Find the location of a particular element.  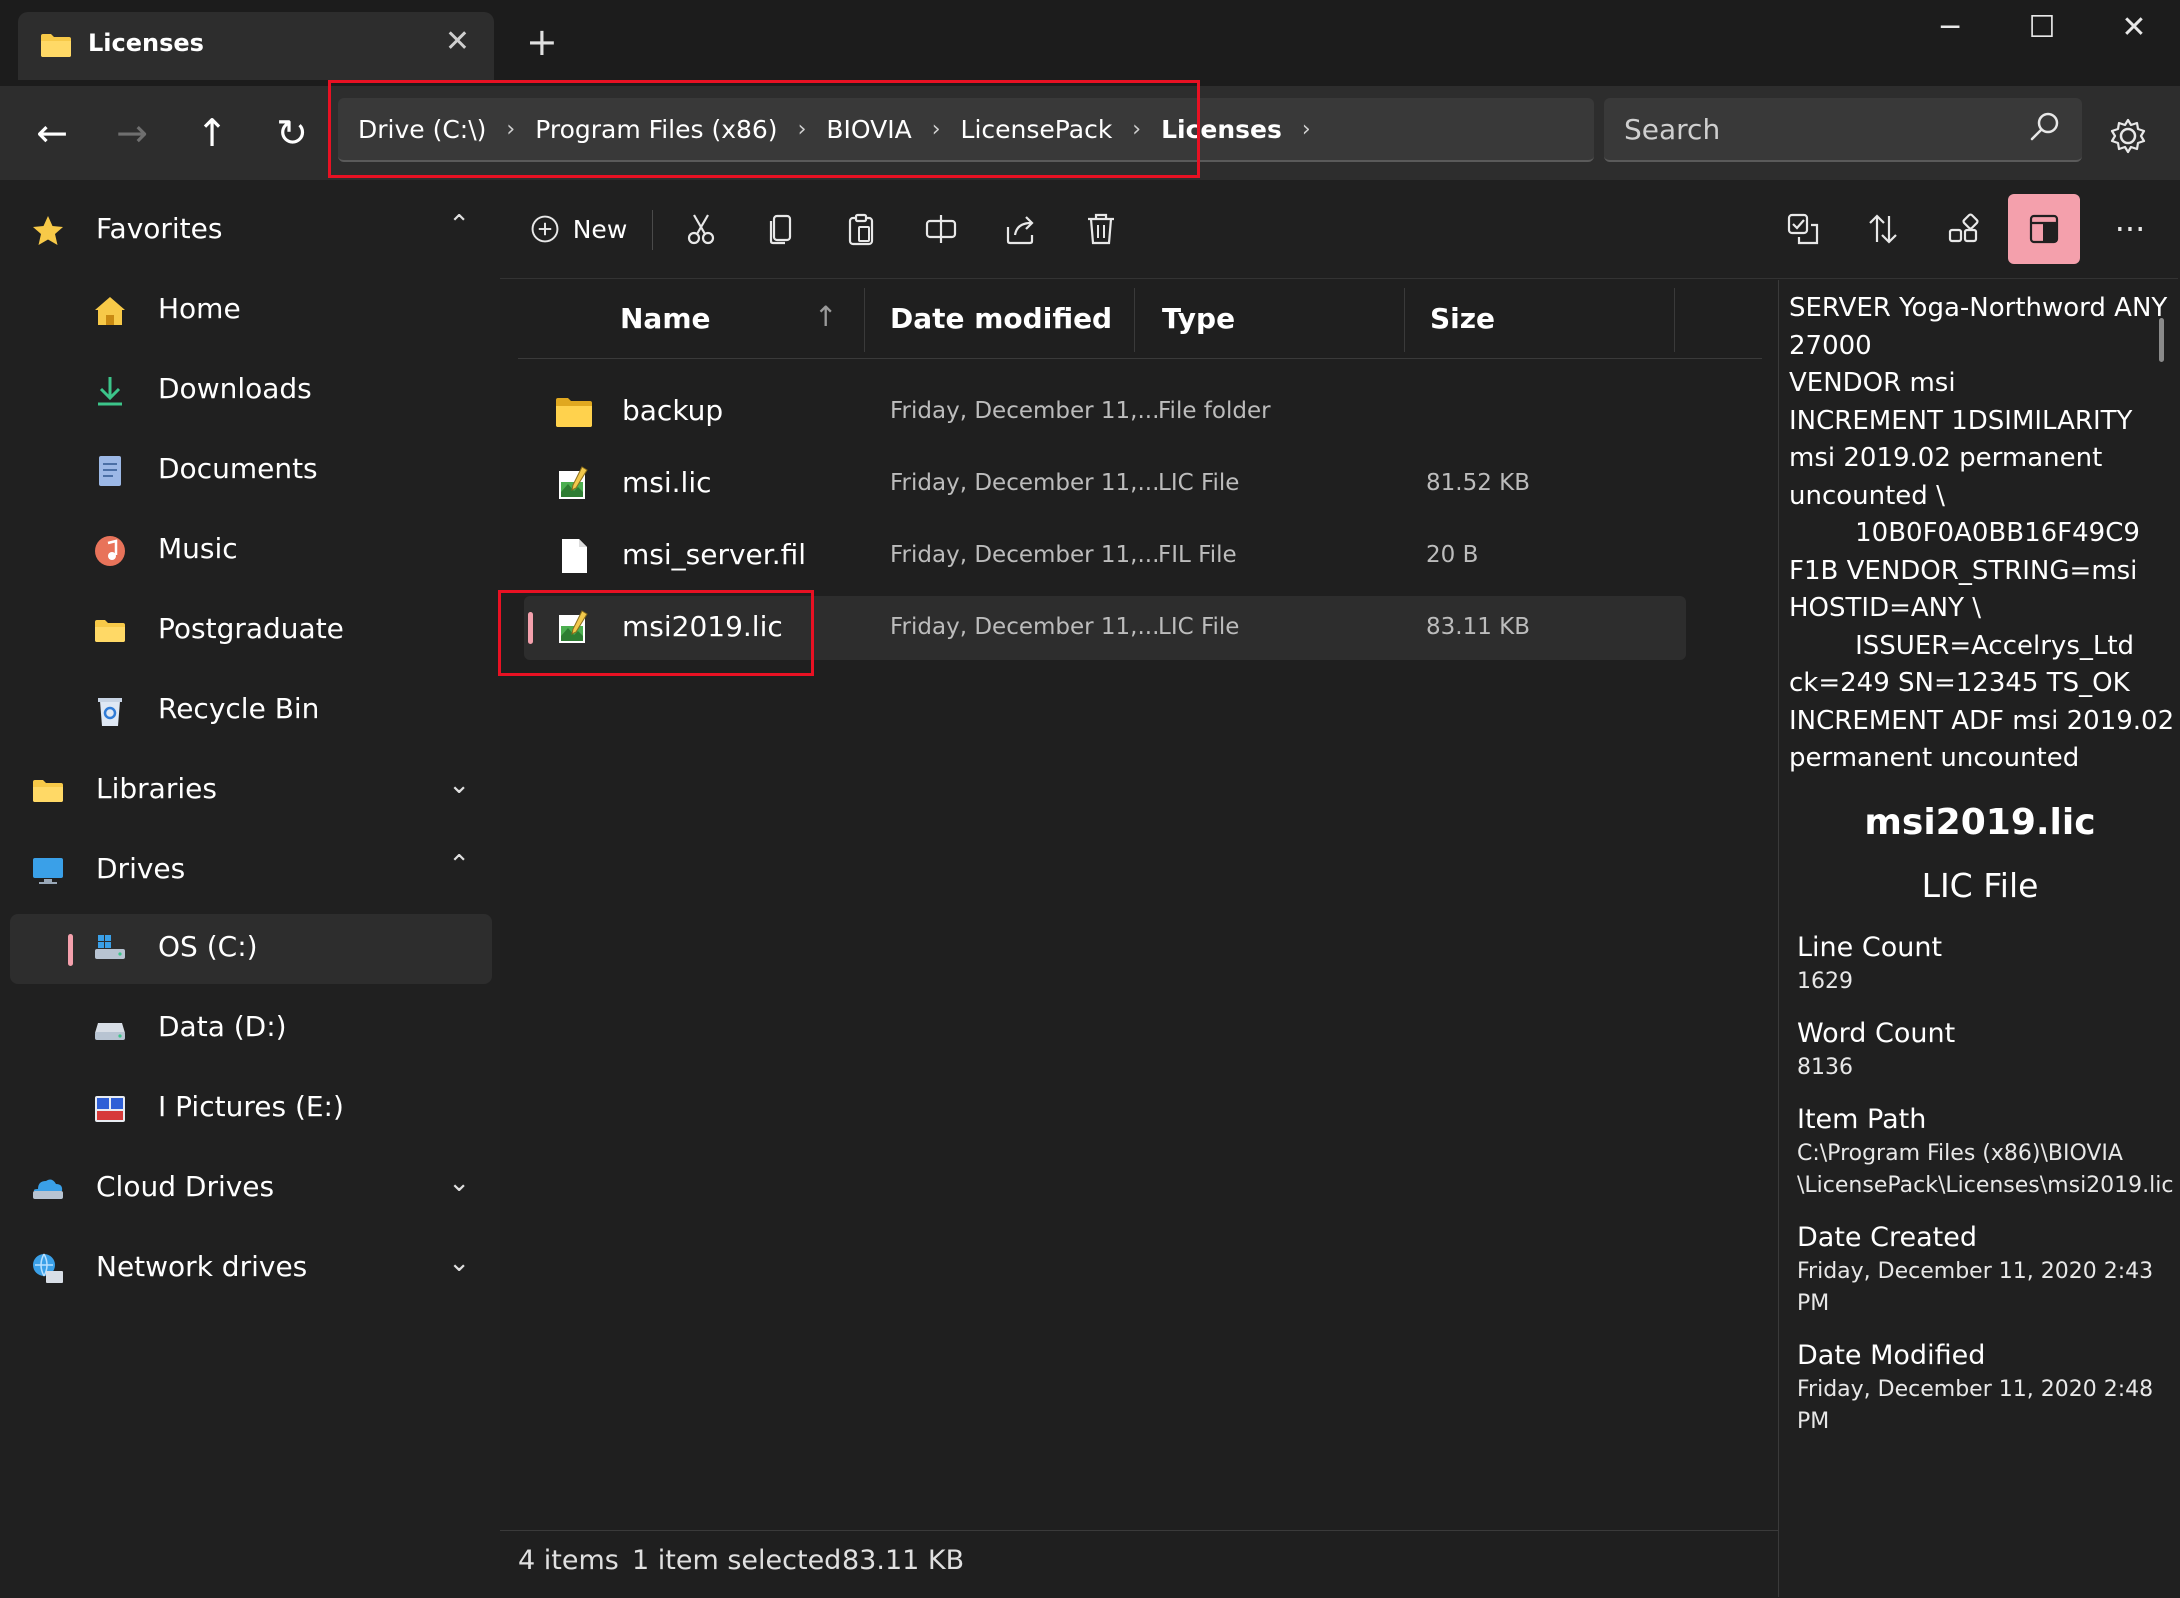

sidebar-label: Downloads is located at coordinates (235, 388).